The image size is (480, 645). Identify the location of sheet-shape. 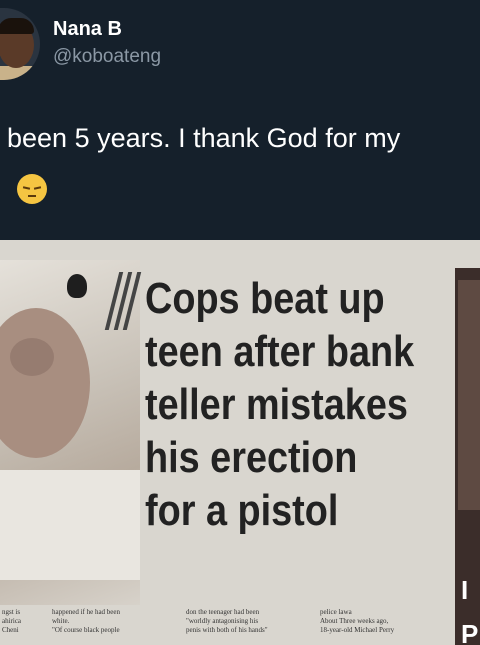
(70, 525).